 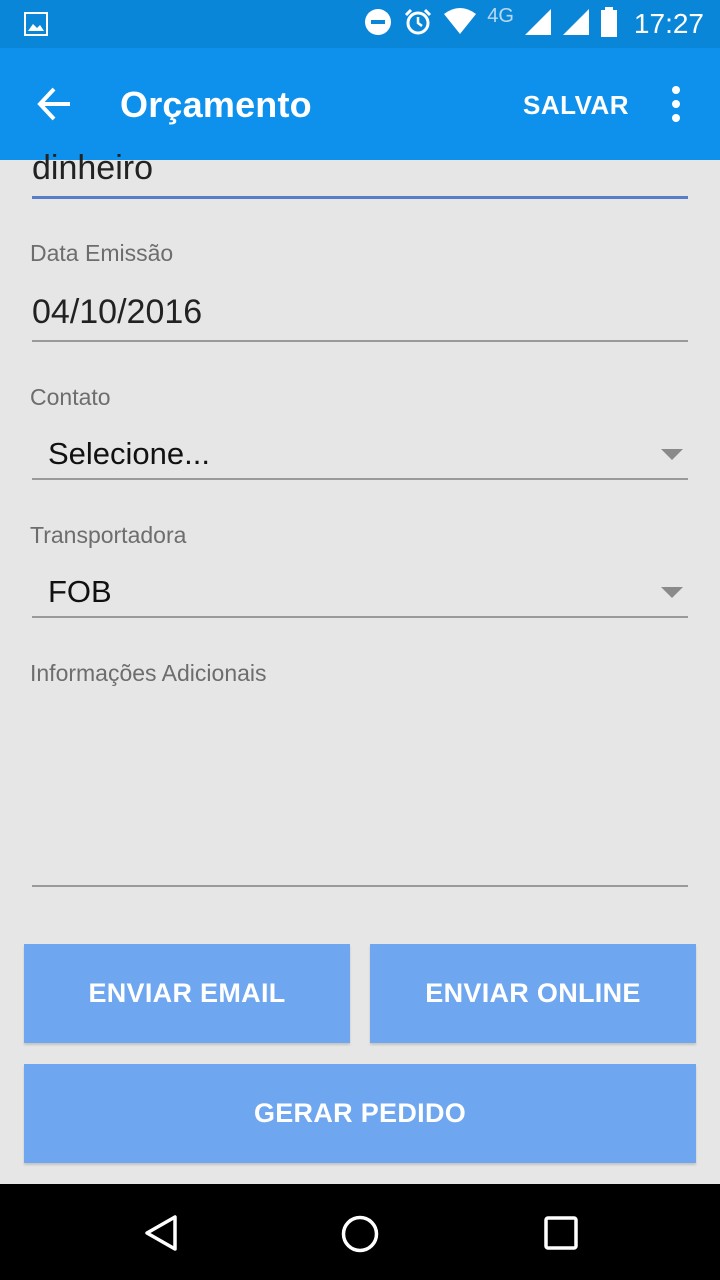 I want to click on recents-square-icon, so click(x=561, y=1233).